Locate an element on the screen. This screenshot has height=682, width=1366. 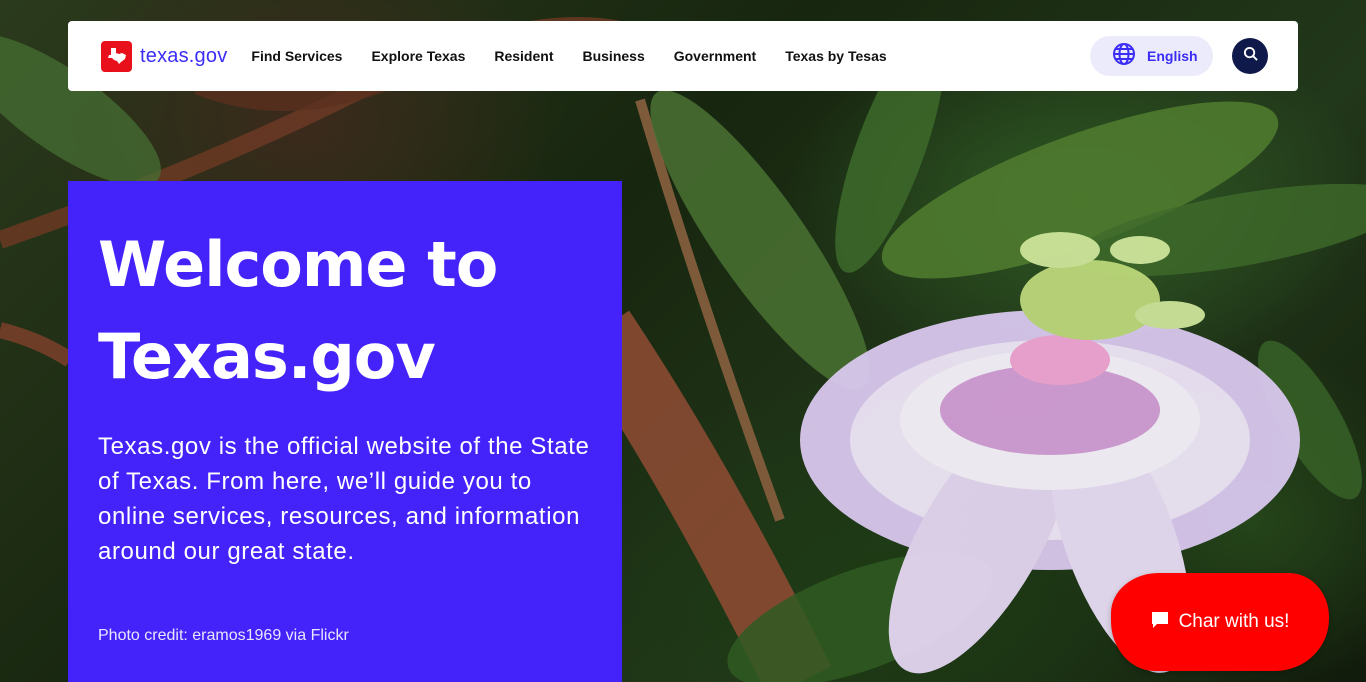
globe-icon is located at coordinates (1124, 56).